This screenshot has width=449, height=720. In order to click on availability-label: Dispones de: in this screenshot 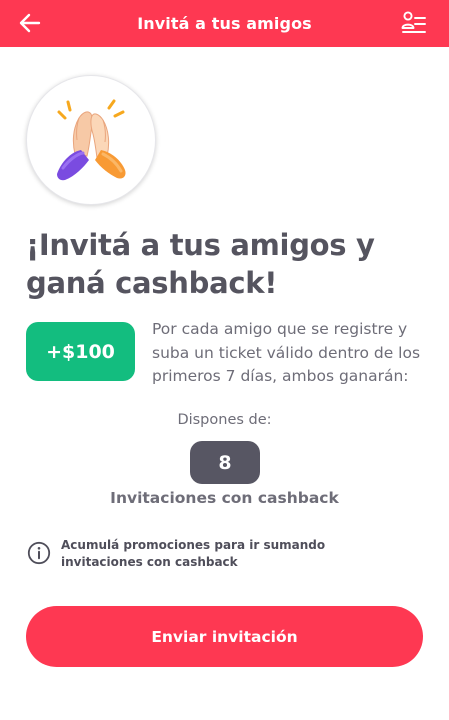, I will do `click(224, 420)`.